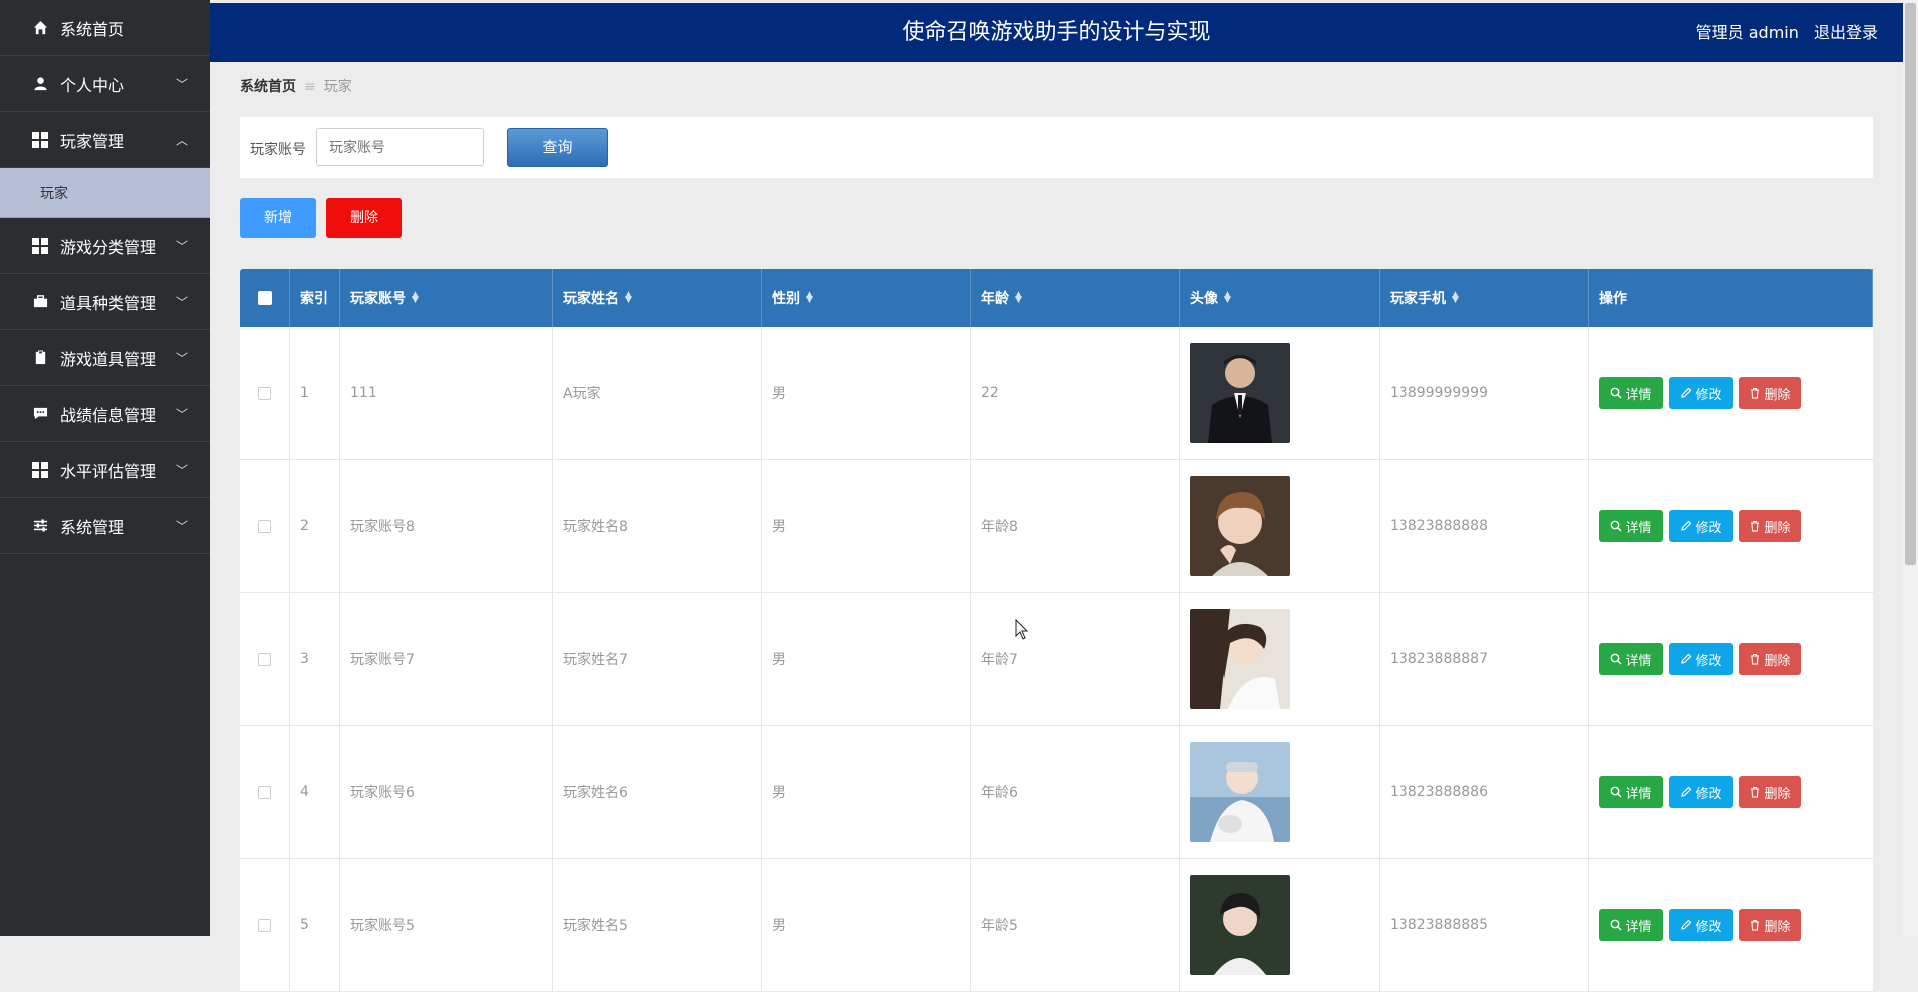 The height and width of the screenshot is (992, 1918). What do you see at coordinates (92, 141) in the screenshot?
I see `sidebar-item-label: 玩家管理` at bounding box center [92, 141].